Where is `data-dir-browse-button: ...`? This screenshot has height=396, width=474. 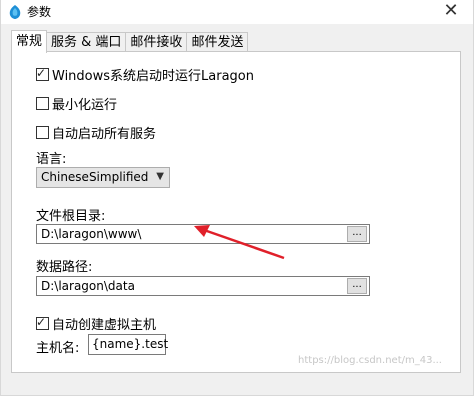 data-dir-browse-button: ... is located at coordinates (357, 286).